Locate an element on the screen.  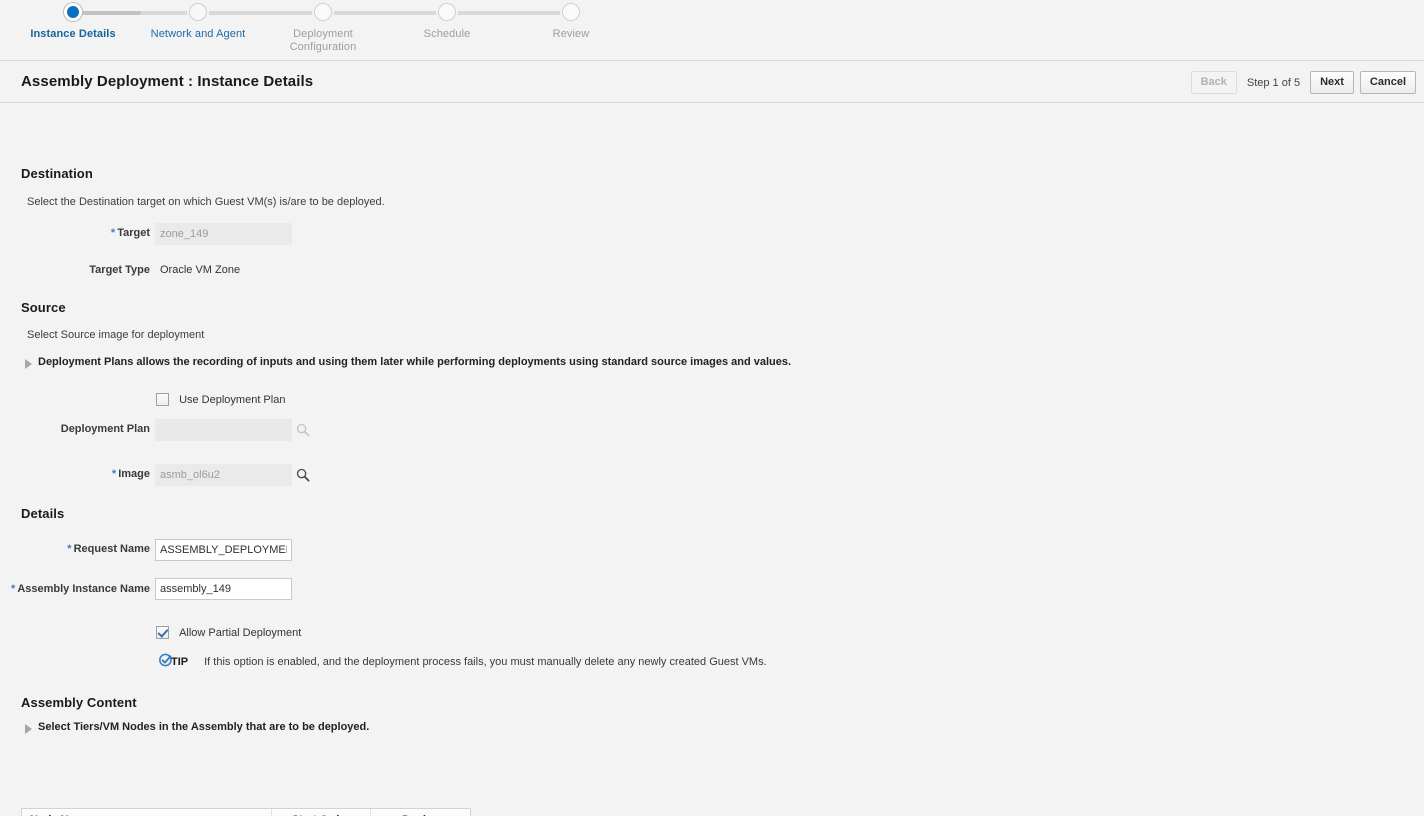
use-deployment-plan-label: Use Deployment Plan is located at coordinates (232, 399).